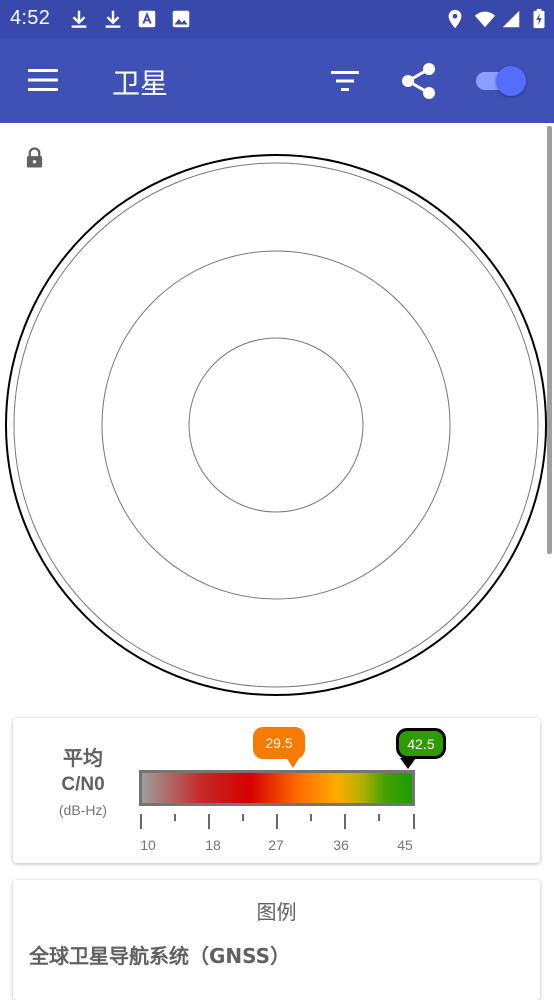 The image size is (554, 1000). Describe the element at coordinates (43, 80) in the screenshot. I see `menu-icon` at that location.